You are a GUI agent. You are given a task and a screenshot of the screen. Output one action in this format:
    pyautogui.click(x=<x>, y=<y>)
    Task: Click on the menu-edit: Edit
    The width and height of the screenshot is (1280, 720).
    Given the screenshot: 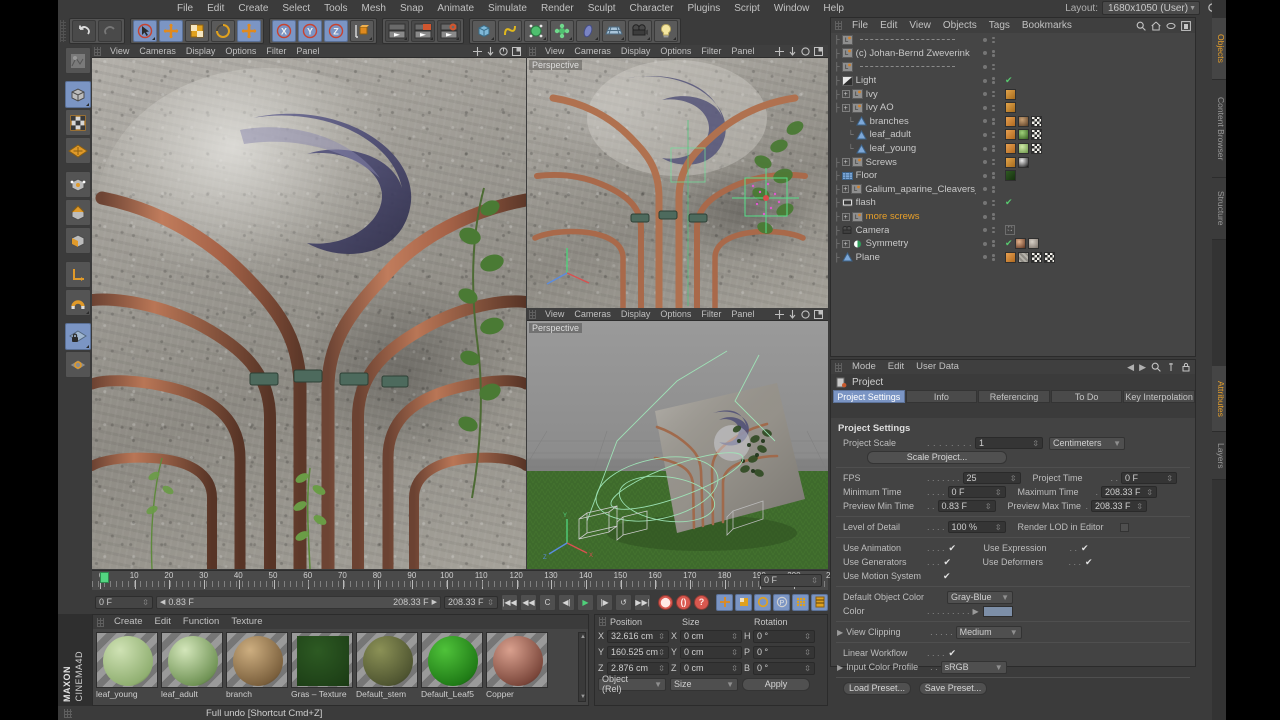 What is the action you would take?
    pyautogui.click(x=215, y=8)
    